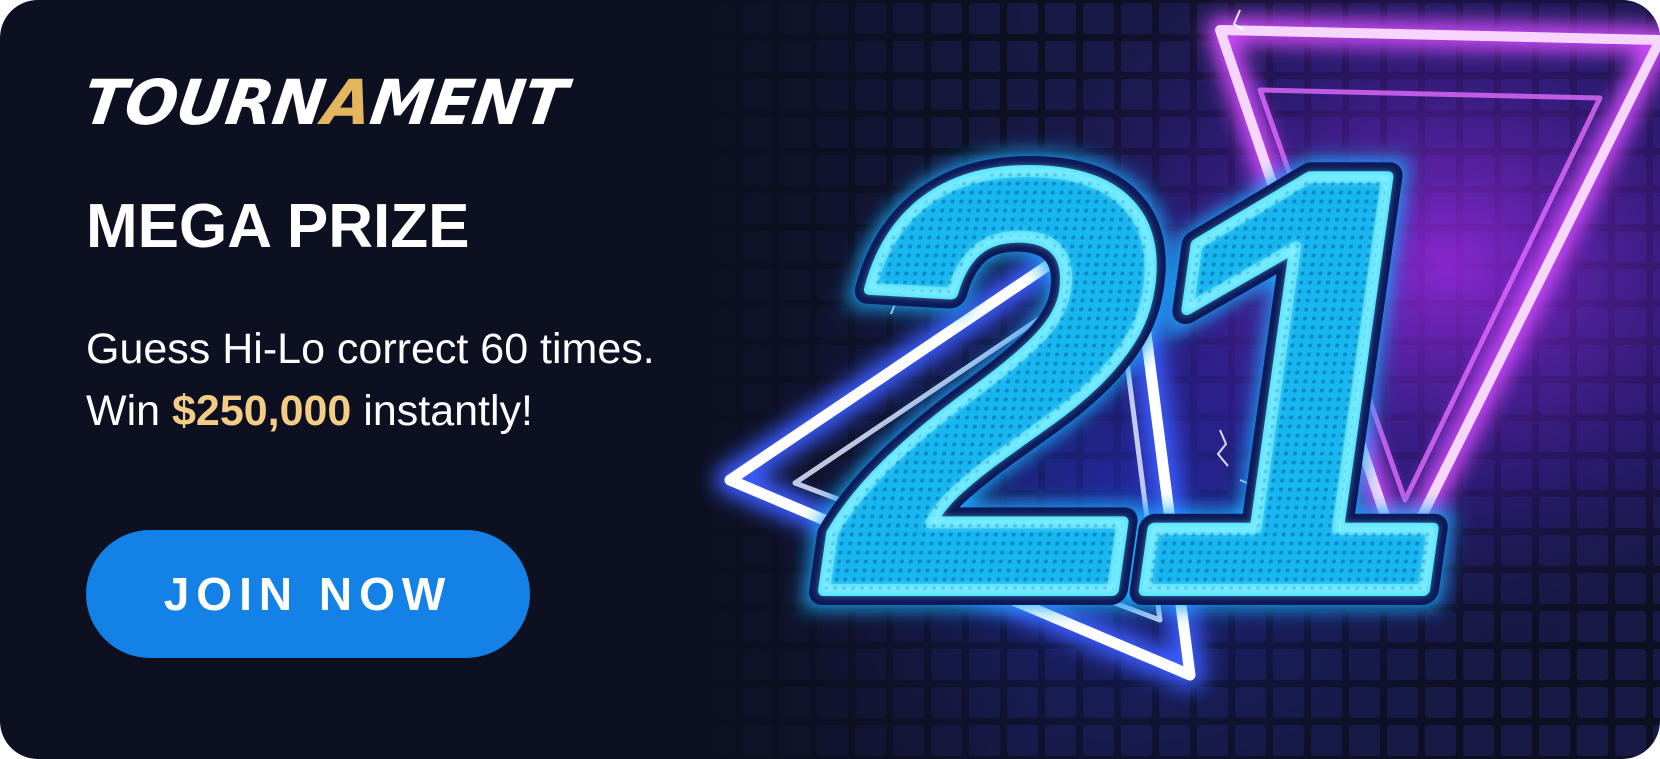 This screenshot has height=759, width=1660. I want to click on promo-title: MEGA PRIZE, so click(278, 226).